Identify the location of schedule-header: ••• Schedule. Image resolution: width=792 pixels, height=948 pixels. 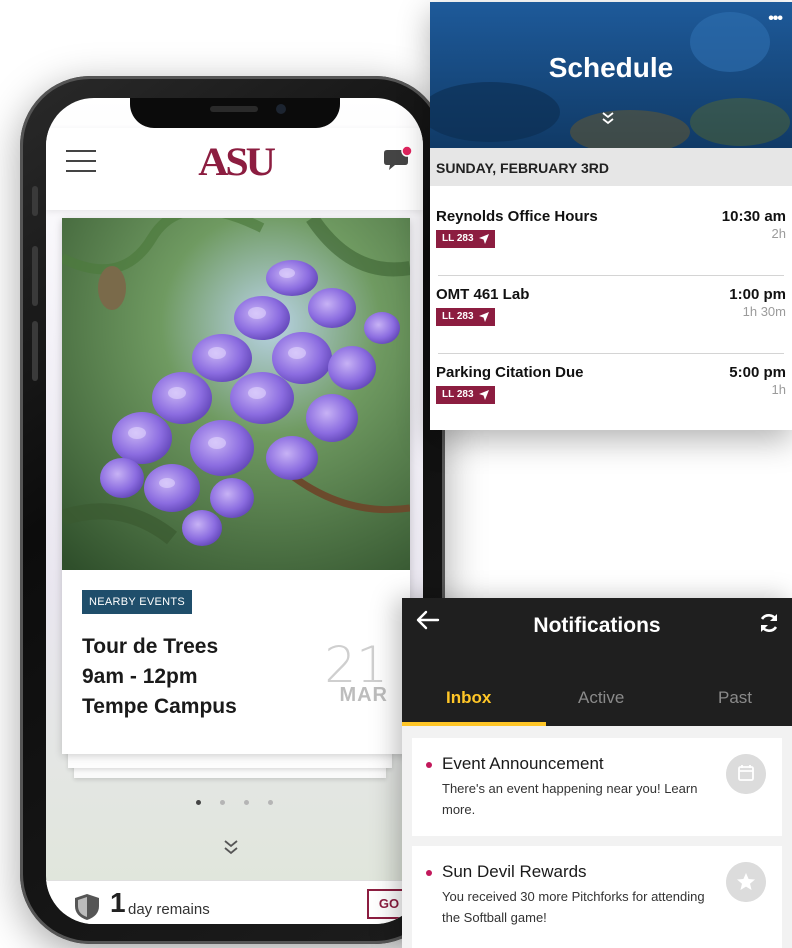
(611, 75).